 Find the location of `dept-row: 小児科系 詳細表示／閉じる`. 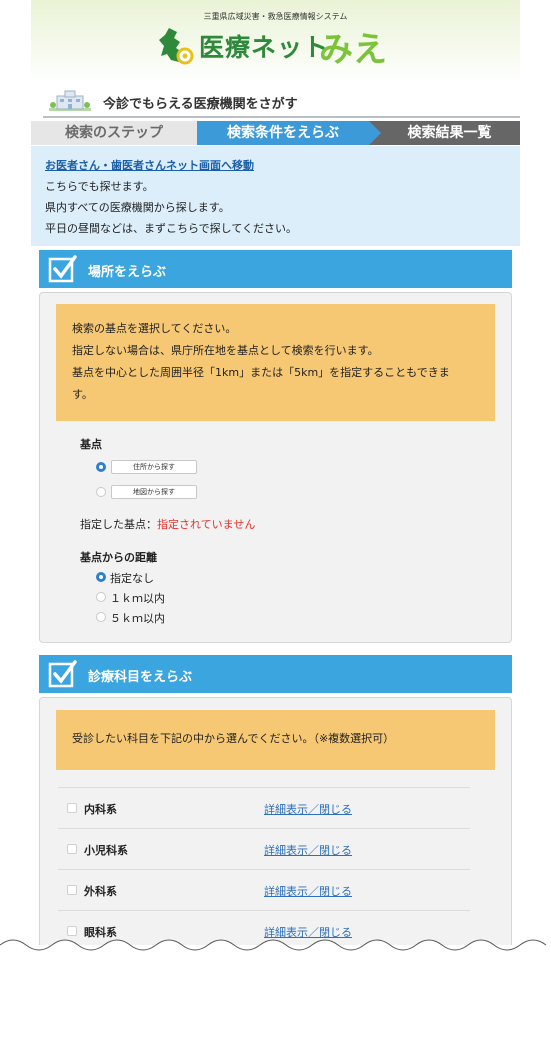

dept-row: 小児科系 詳細表示／閉じる is located at coordinates (264, 848).